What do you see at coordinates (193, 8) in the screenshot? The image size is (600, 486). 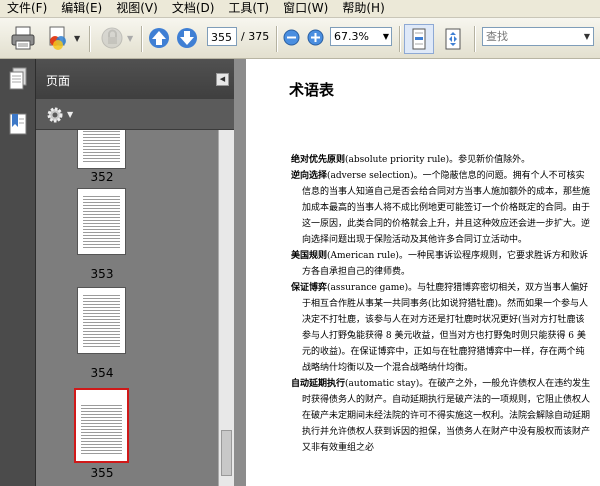 I see `menu-document: 文档(D)` at bounding box center [193, 8].